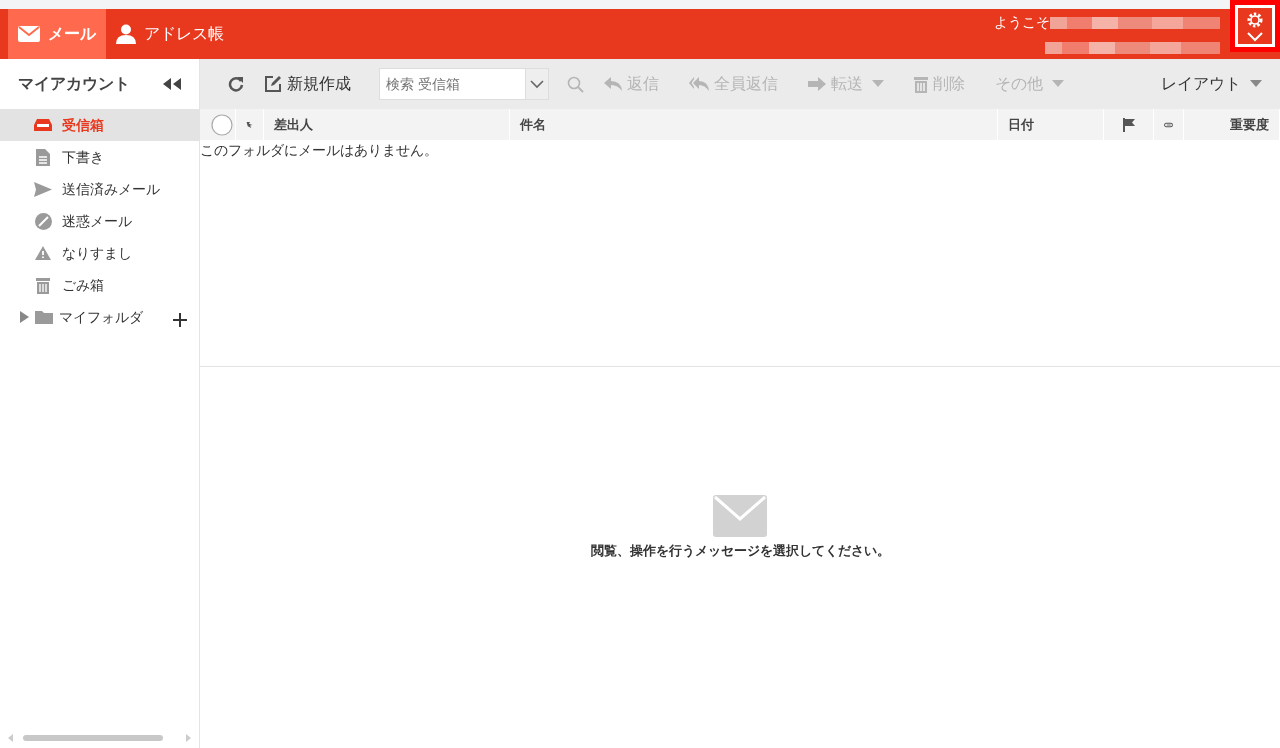 The height and width of the screenshot is (748, 1280). Describe the element at coordinates (43, 189) in the screenshot. I see `send-icon` at that location.